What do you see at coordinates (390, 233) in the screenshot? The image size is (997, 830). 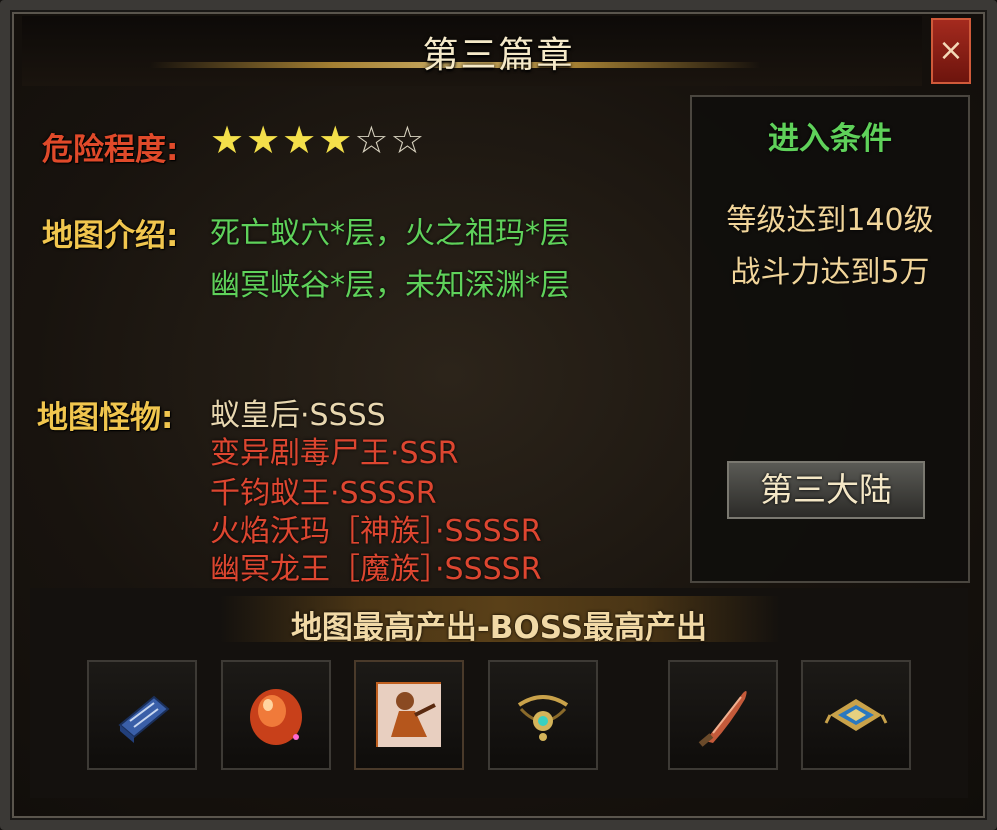 I see `map-intro-line-1: 死亡蚁穴*层，火之祖玛*层` at bounding box center [390, 233].